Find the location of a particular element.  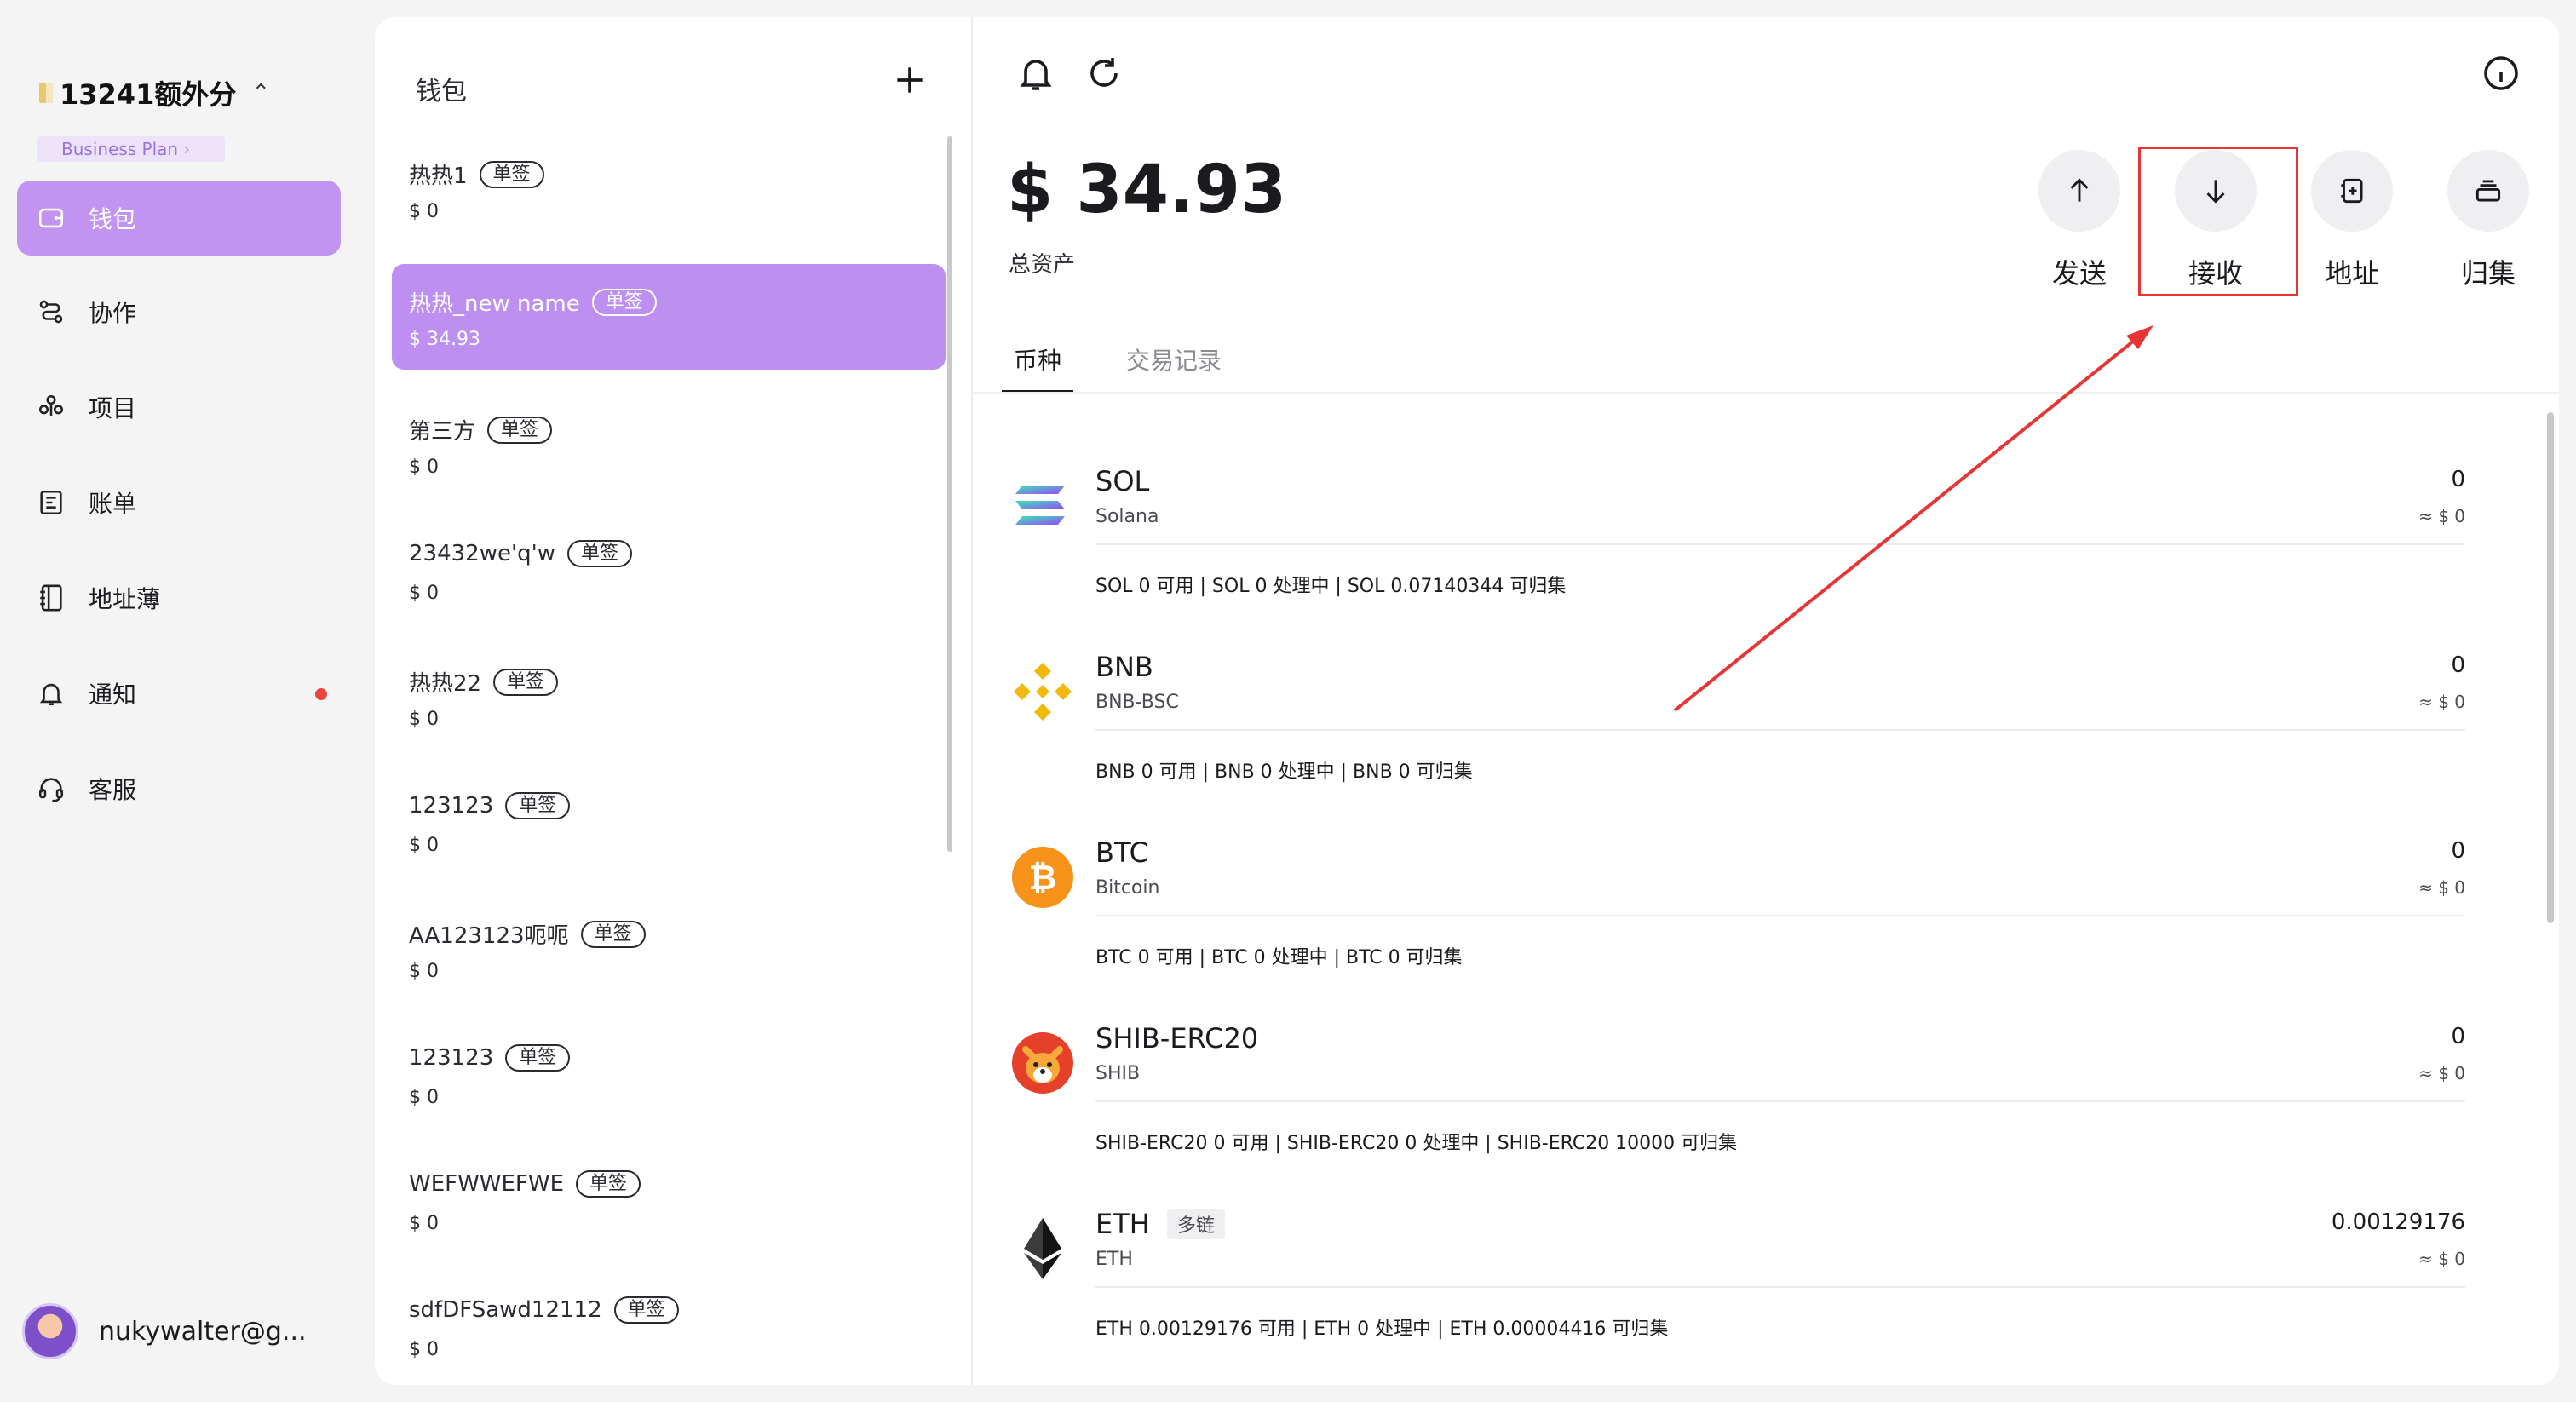

asset-symbol: BTC is located at coordinates (1122, 852).